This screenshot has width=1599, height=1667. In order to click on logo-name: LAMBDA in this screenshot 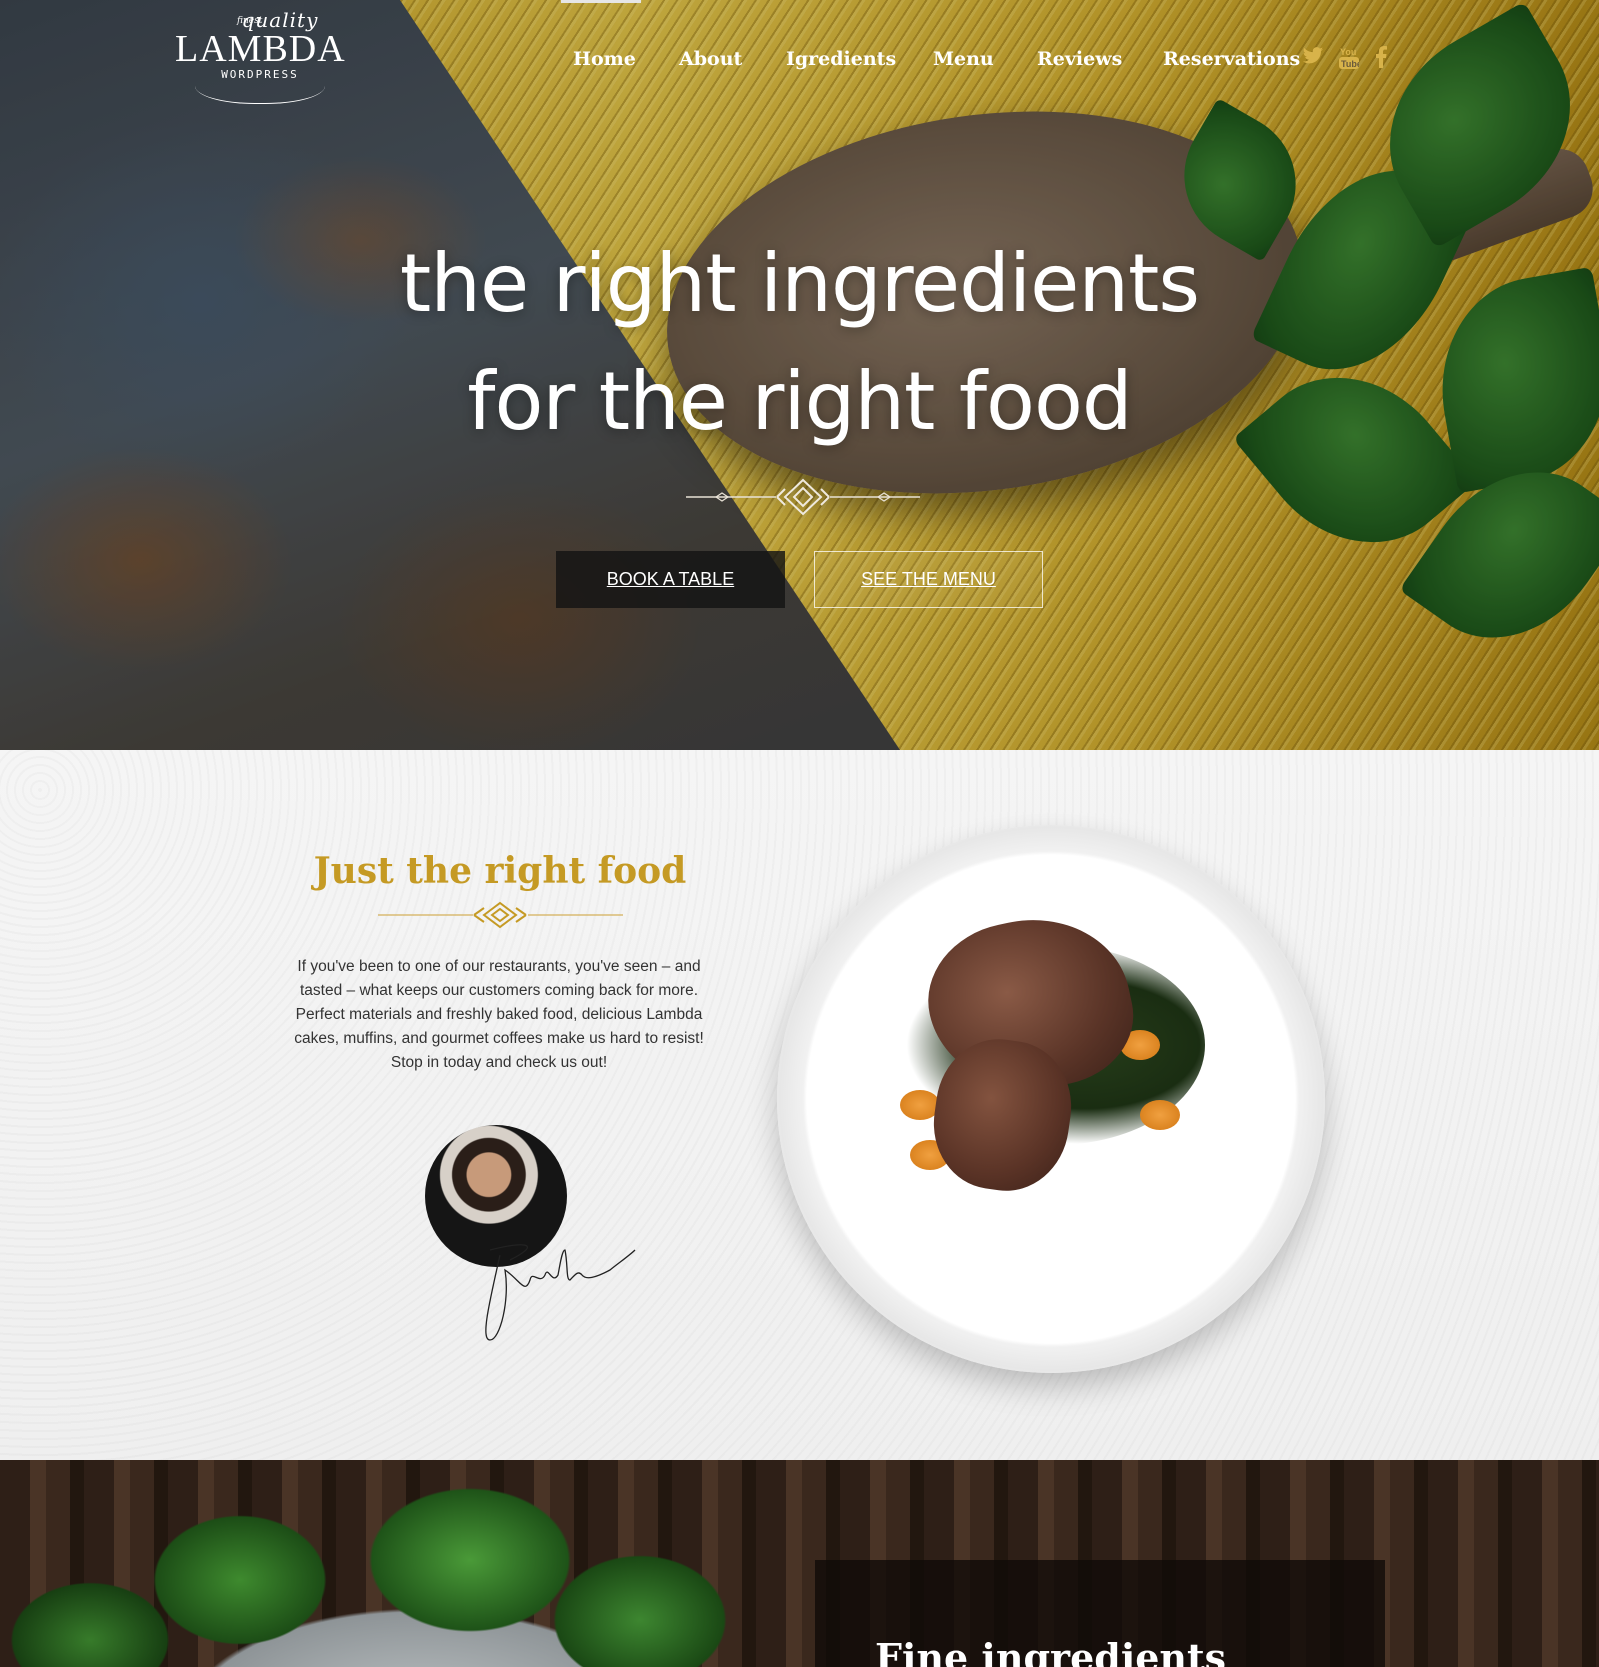, I will do `click(260, 49)`.